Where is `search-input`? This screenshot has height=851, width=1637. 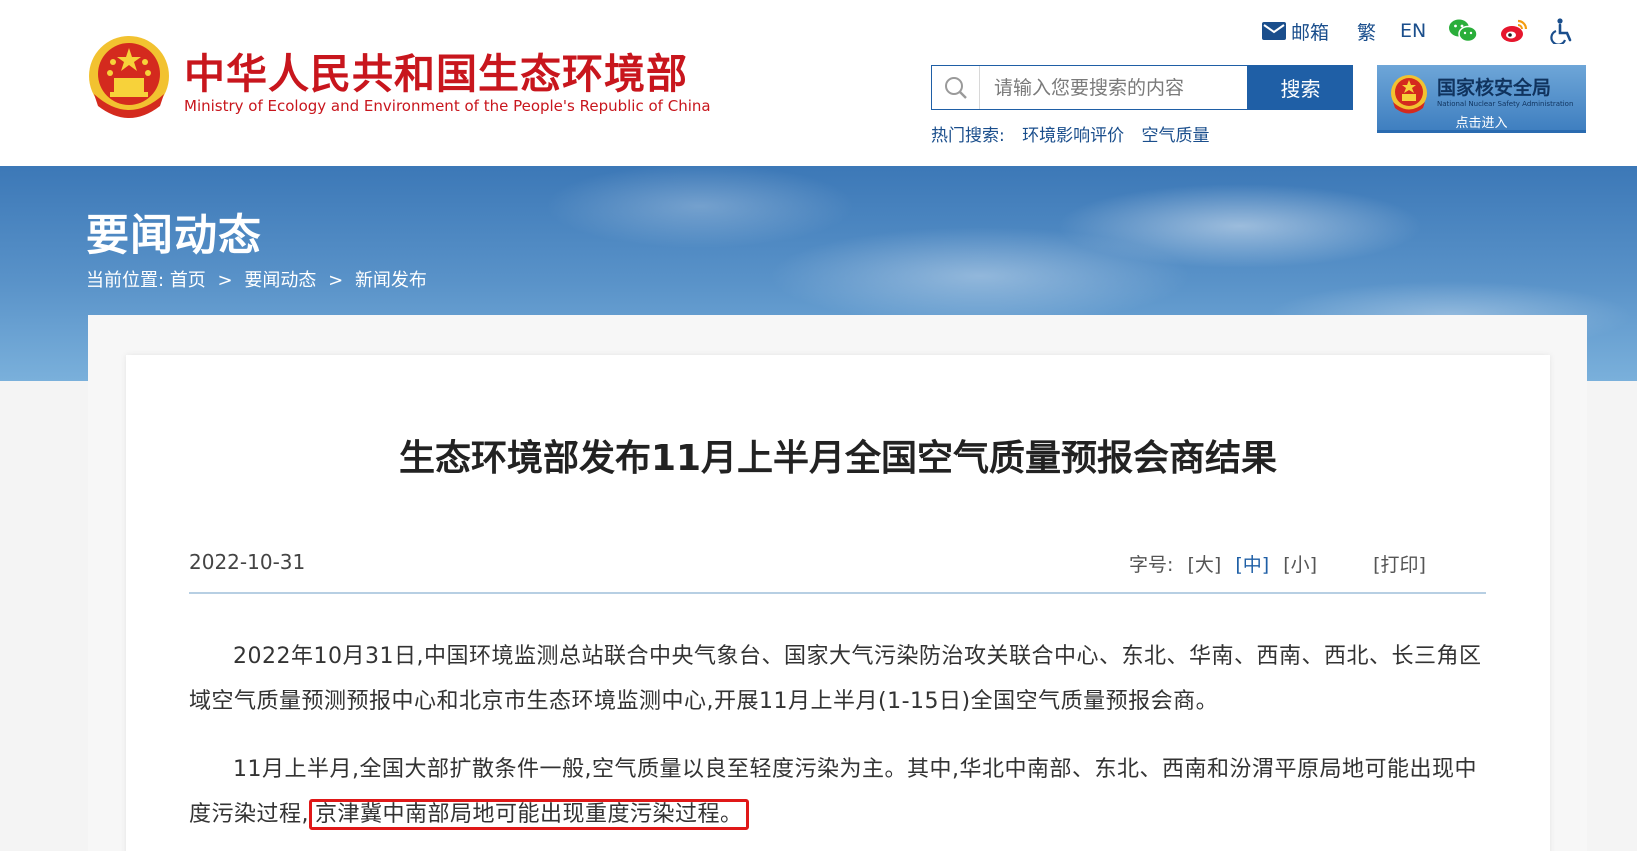
search-input is located at coordinates (1110, 87).